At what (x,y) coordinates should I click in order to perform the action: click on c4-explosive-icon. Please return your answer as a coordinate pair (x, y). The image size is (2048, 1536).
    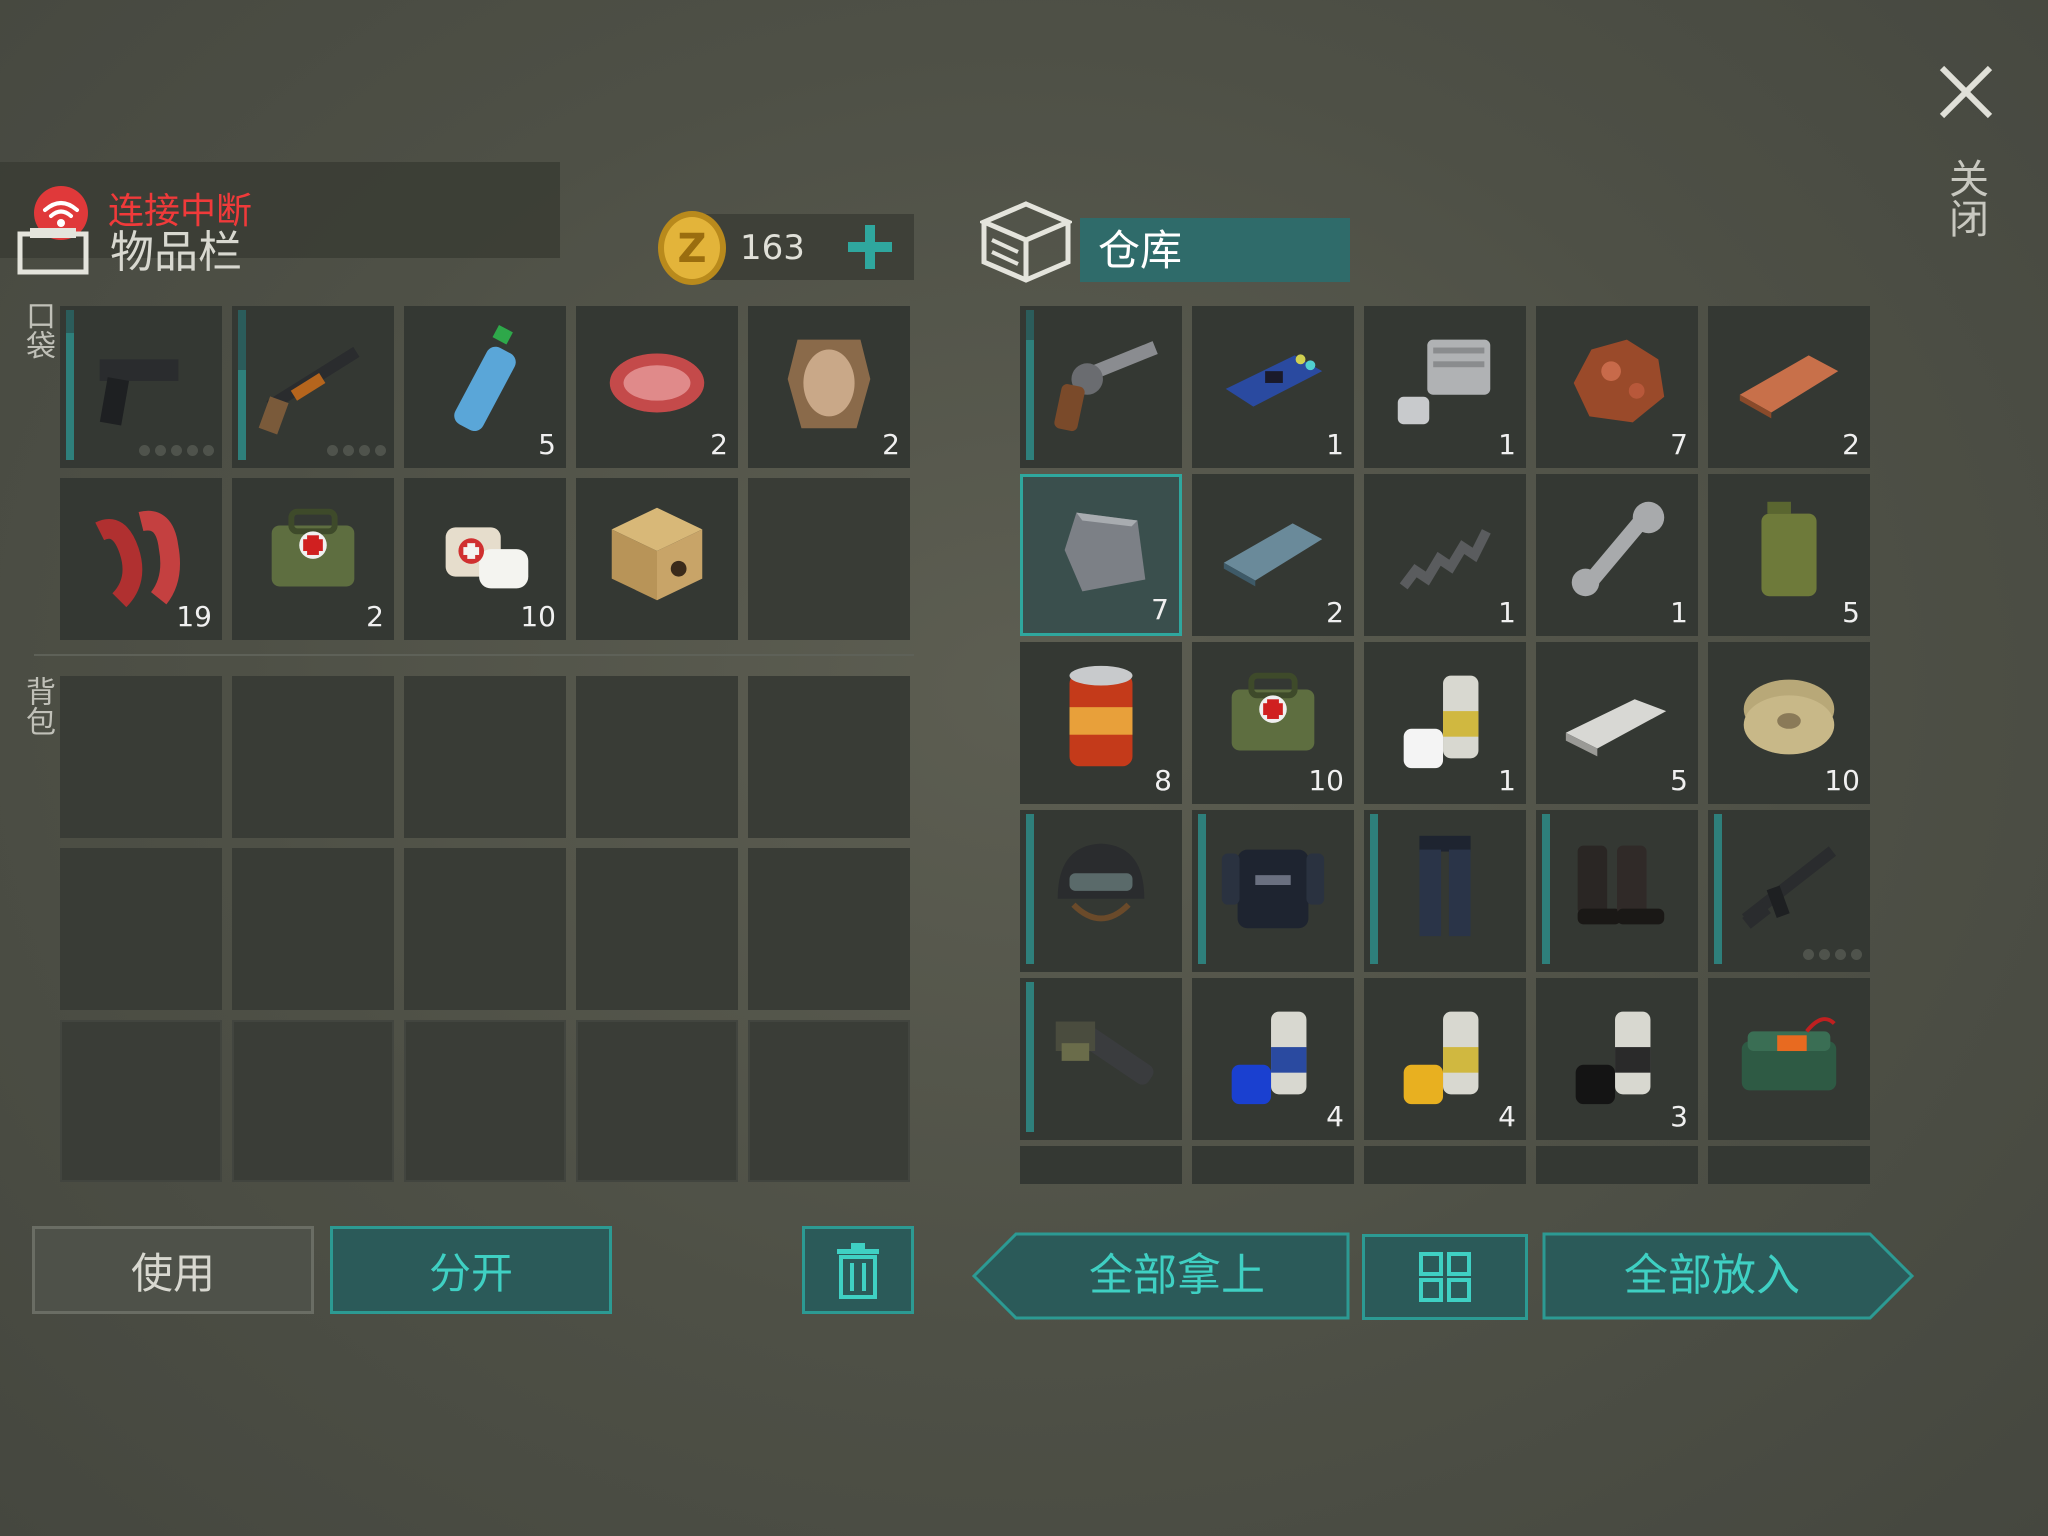
    Looking at the image, I should click on (1789, 1053).